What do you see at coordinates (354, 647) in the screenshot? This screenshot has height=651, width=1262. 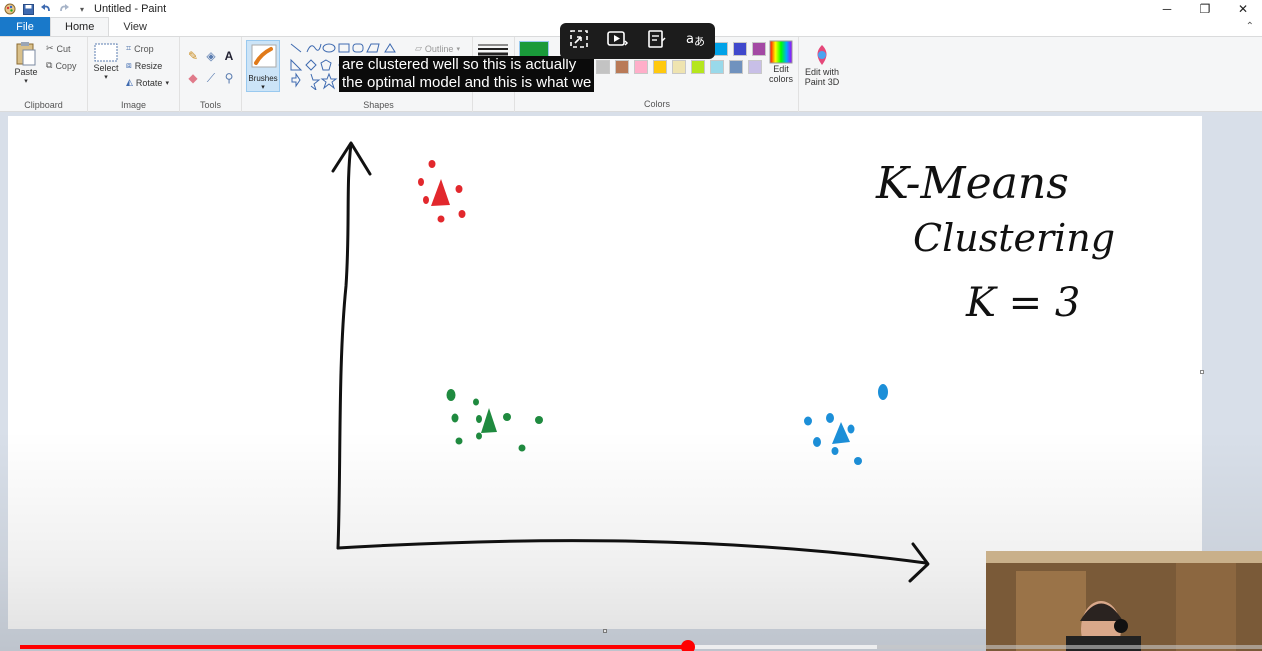 I see `progress-played` at bounding box center [354, 647].